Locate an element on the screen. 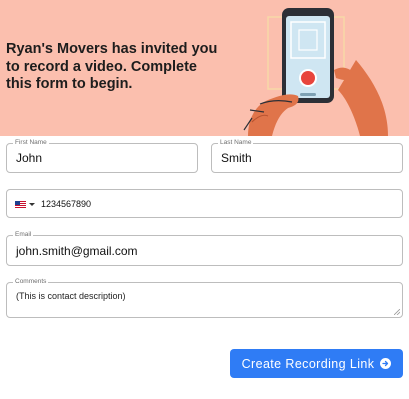  email-input: john.smith@gmail.com is located at coordinates (77, 250).